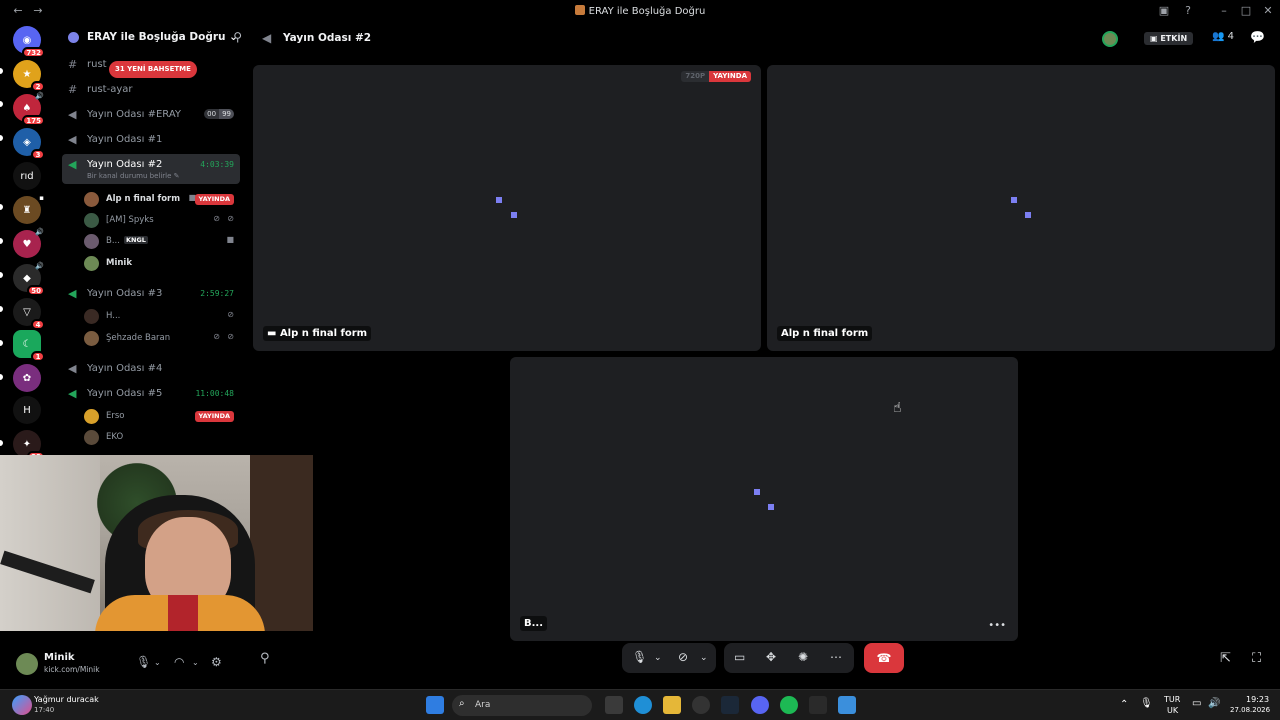  I want to click on network-icon: ▭, so click(1196, 703).